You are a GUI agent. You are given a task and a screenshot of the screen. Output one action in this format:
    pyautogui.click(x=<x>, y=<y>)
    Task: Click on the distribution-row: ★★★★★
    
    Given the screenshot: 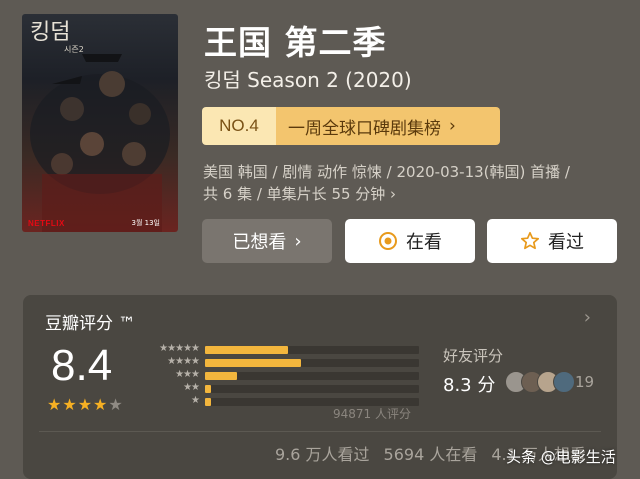 What is the action you would take?
    pyautogui.click(x=285, y=349)
    